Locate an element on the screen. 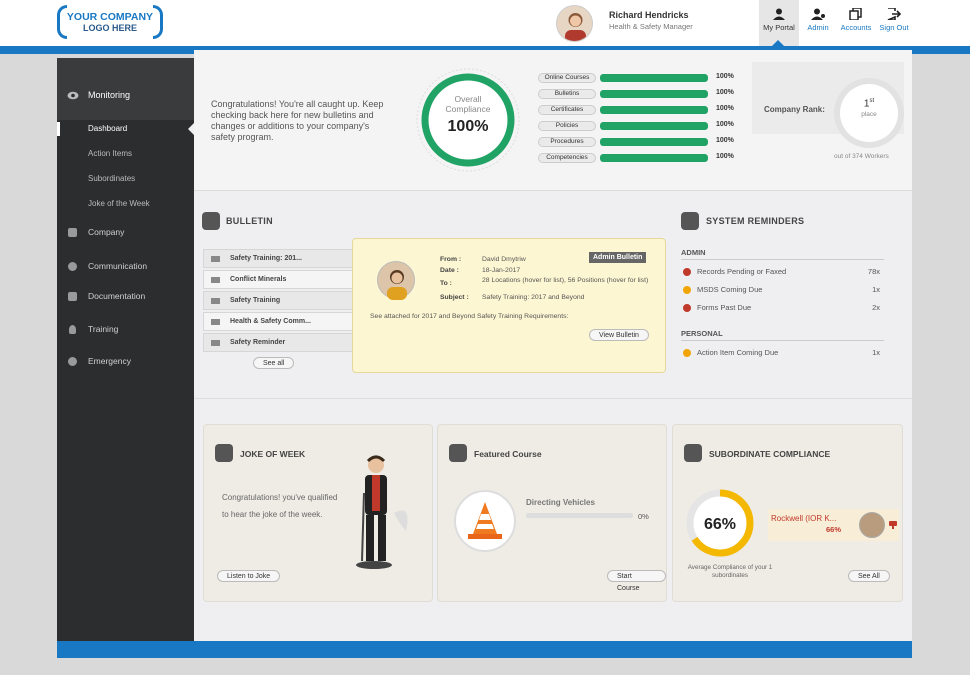 The width and height of the screenshot is (970, 675). nav-sign-out: Sign Out is located at coordinates (894, 23).